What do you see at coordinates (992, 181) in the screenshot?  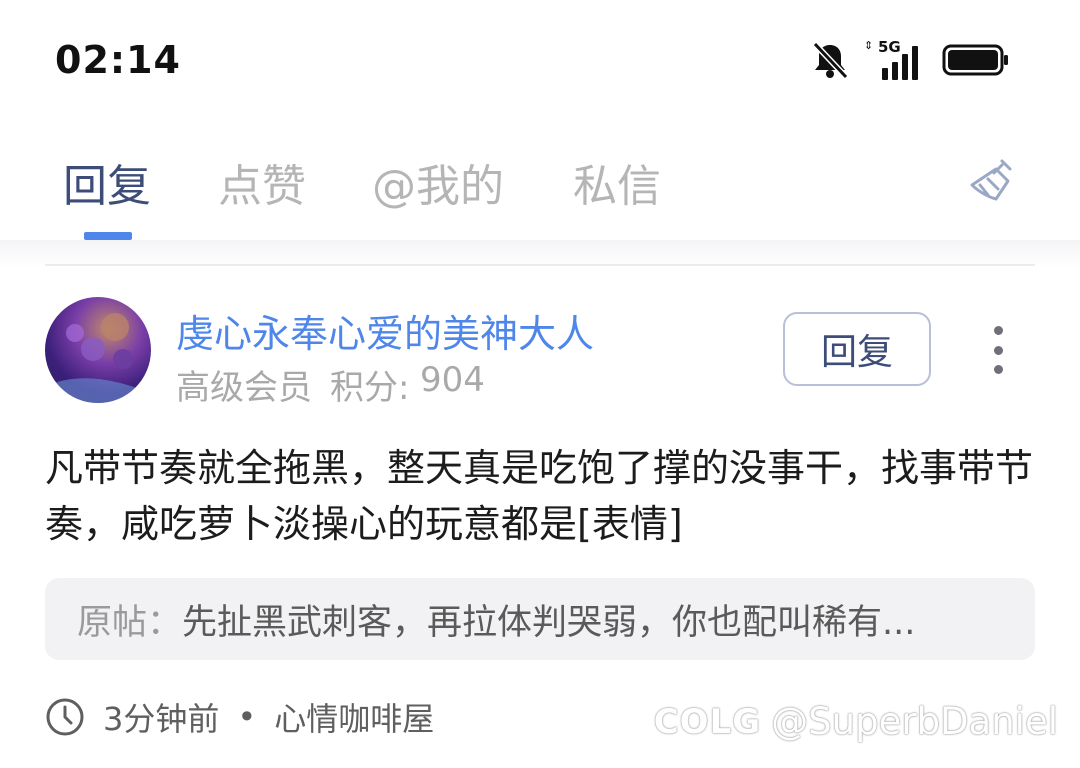 I see `broom-icon` at bounding box center [992, 181].